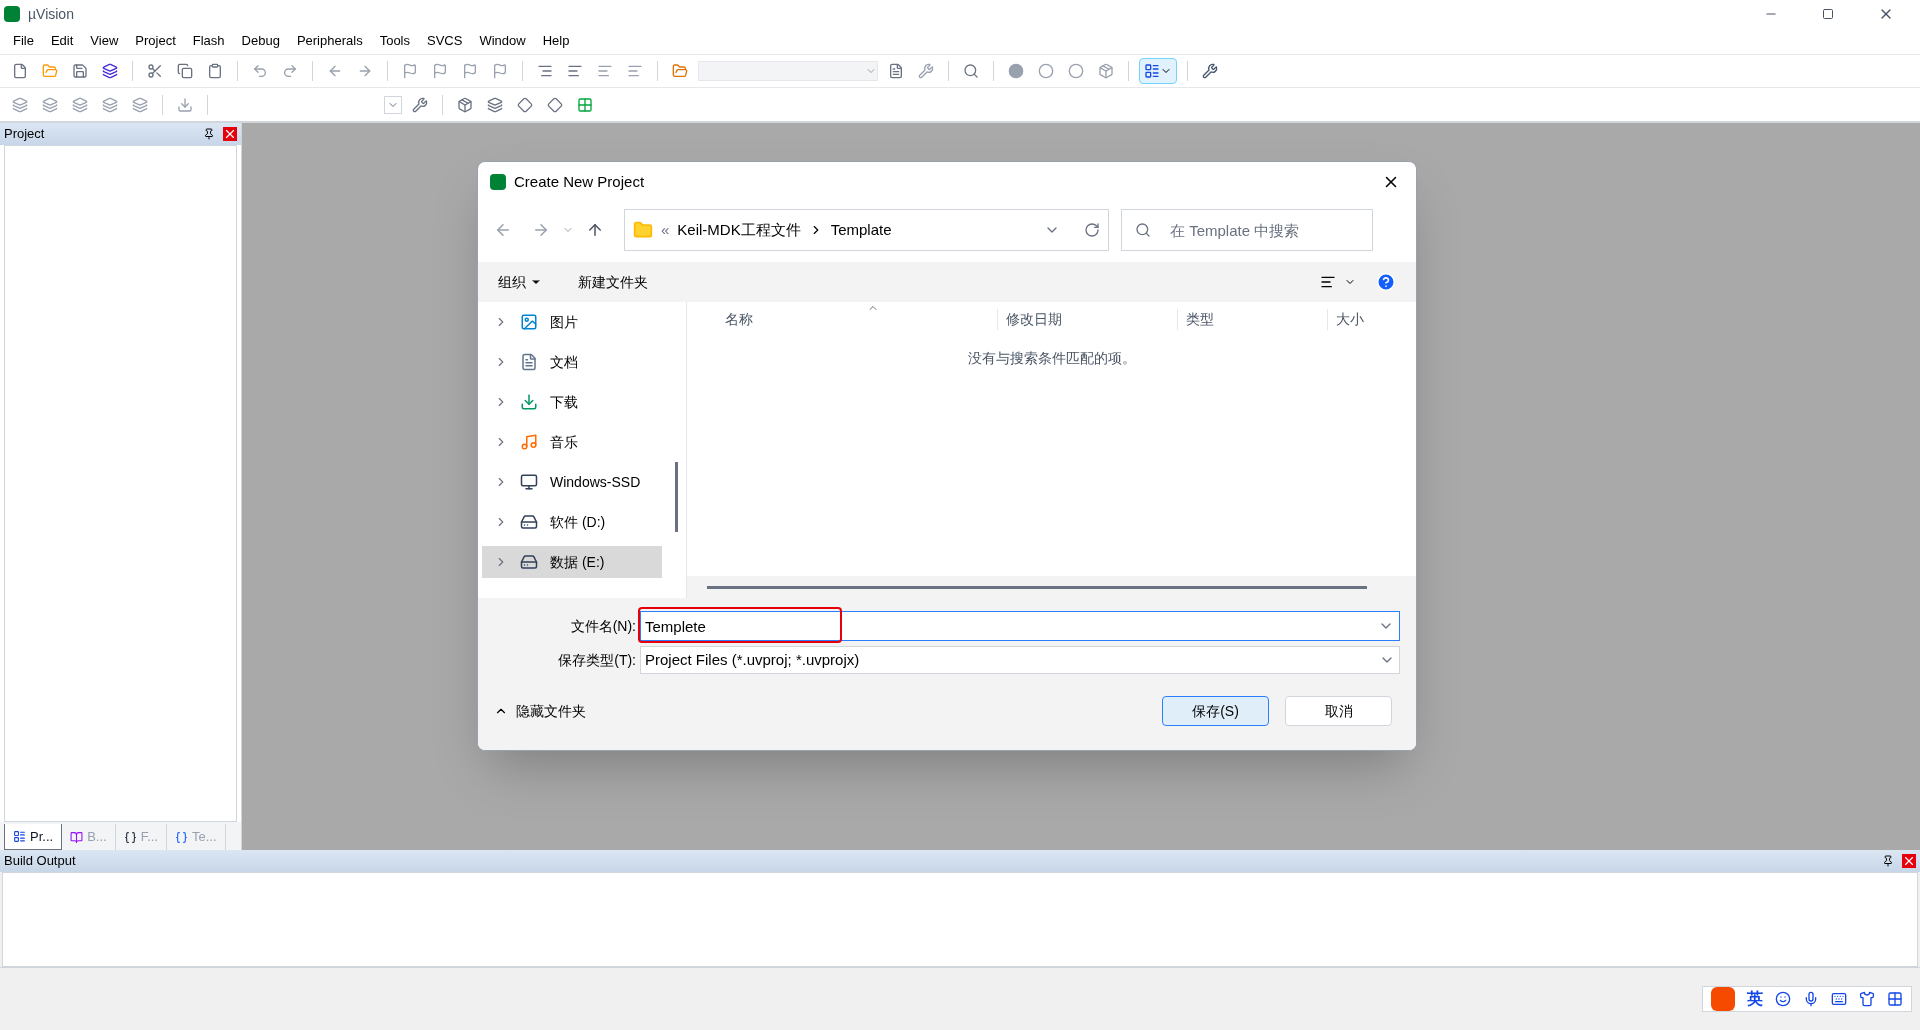  I want to click on column-header: 类型, so click(1252, 319).